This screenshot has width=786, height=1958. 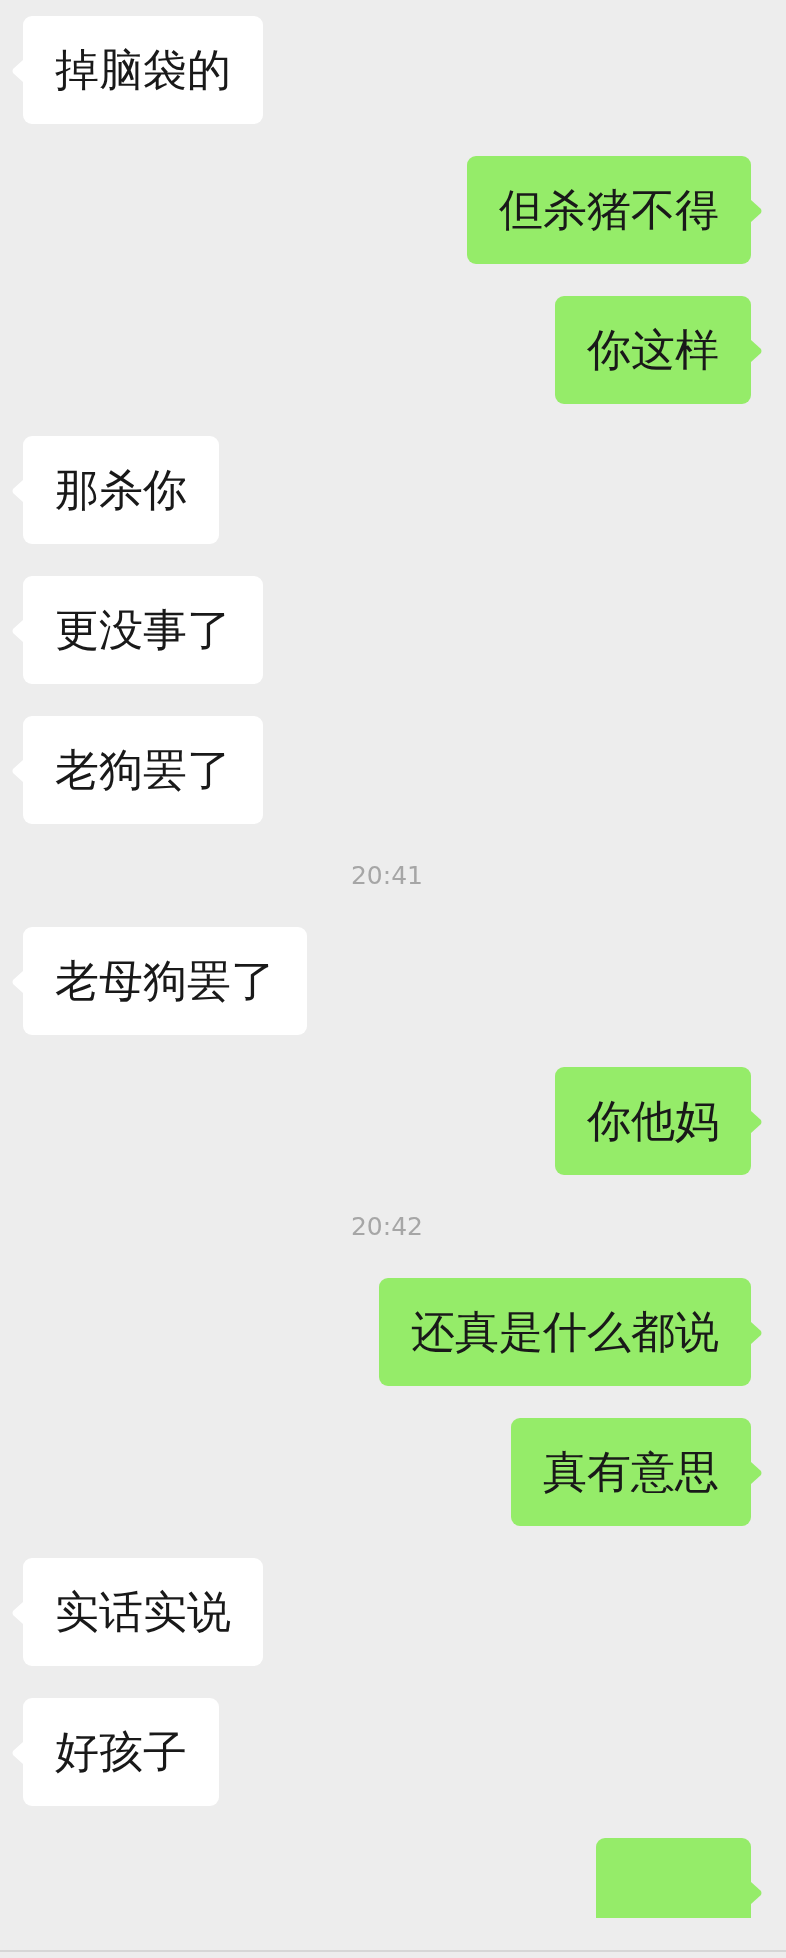 What do you see at coordinates (121, 1752) in the screenshot?
I see `message-bubble: 好孩子` at bounding box center [121, 1752].